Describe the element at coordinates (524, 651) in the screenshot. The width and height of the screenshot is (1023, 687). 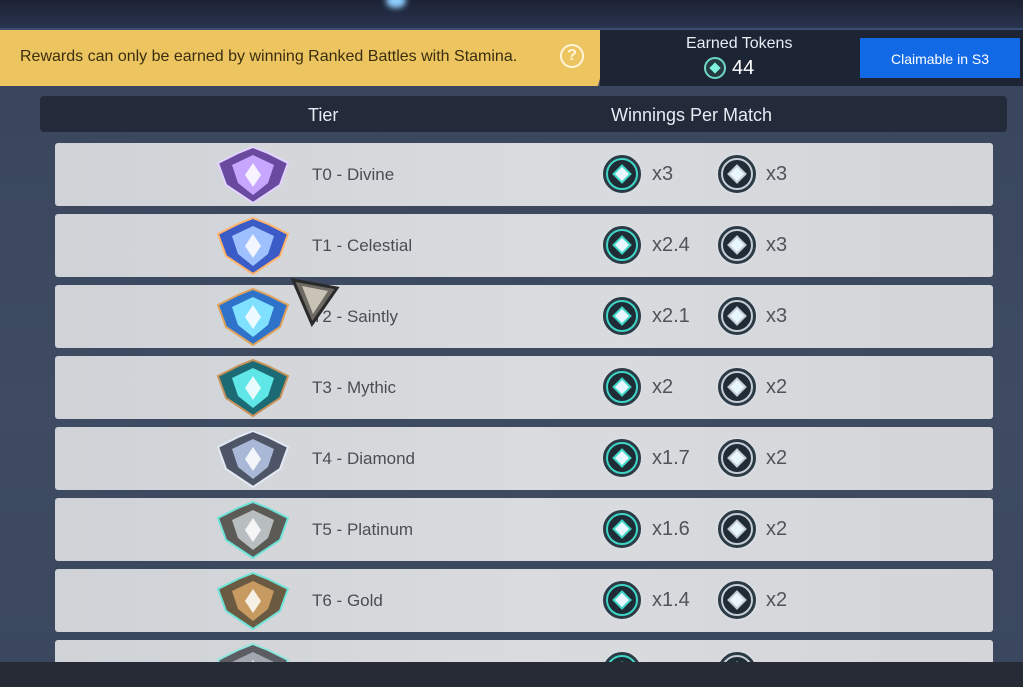
I see `tier-row-partial` at that location.